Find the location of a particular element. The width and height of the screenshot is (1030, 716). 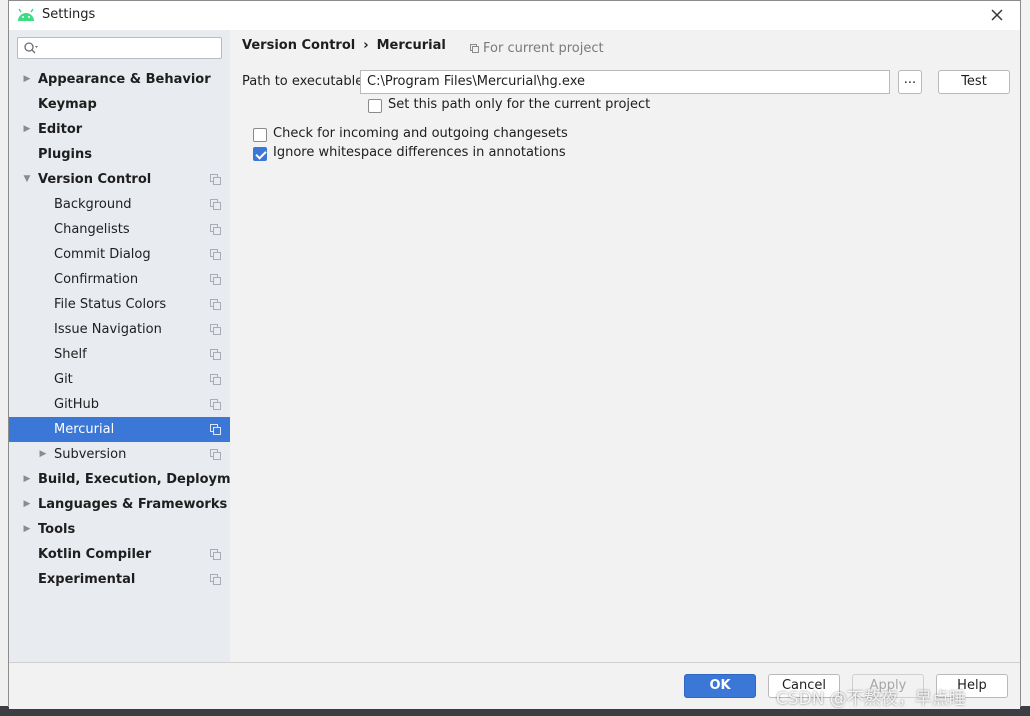

sidebar-item: ▶ Subversion is located at coordinates (119, 454).